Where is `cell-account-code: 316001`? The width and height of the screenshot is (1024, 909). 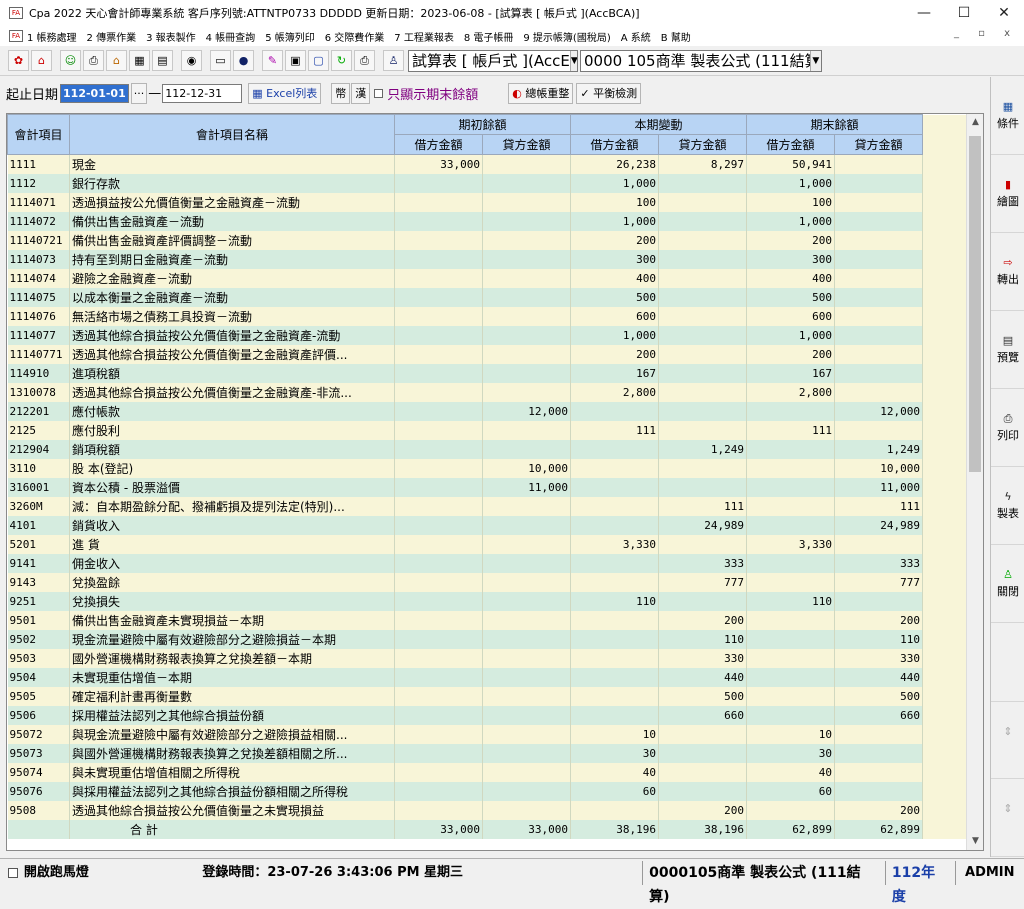 cell-account-code: 316001 is located at coordinates (38, 487).